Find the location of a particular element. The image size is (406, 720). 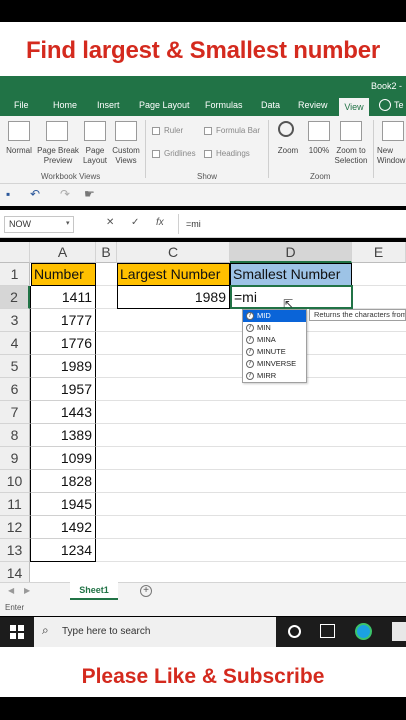

number-cell: 1234 is located at coordinates (63, 550).